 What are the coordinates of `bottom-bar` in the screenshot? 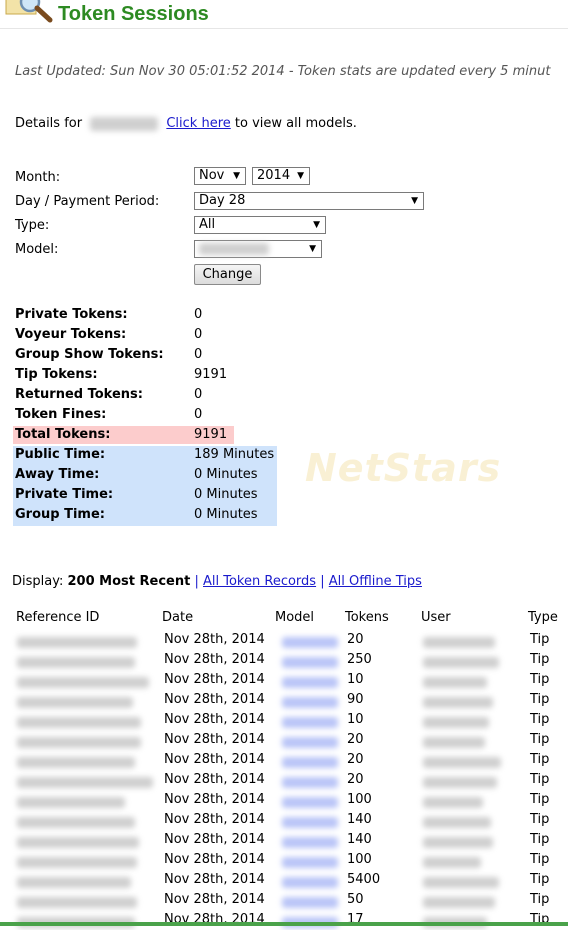 It's located at (284, 924).